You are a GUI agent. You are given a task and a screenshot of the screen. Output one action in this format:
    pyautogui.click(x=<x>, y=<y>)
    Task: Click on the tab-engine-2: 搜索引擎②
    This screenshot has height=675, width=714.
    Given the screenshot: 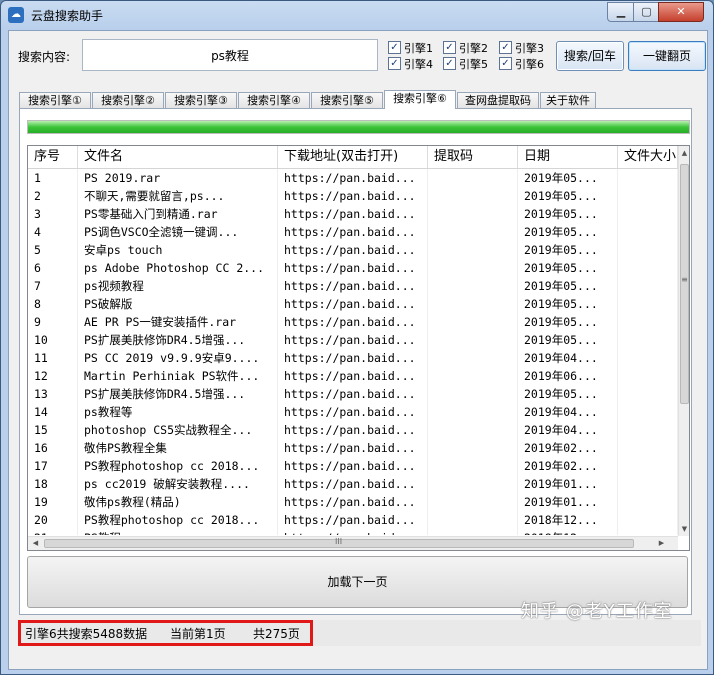 What is the action you would take?
    pyautogui.click(x=128, y=100)
    